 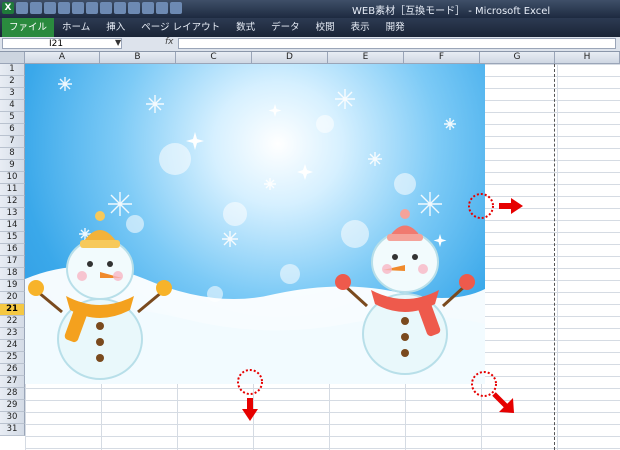 I want to click on font-color-icon, so click(x=106, y=8).